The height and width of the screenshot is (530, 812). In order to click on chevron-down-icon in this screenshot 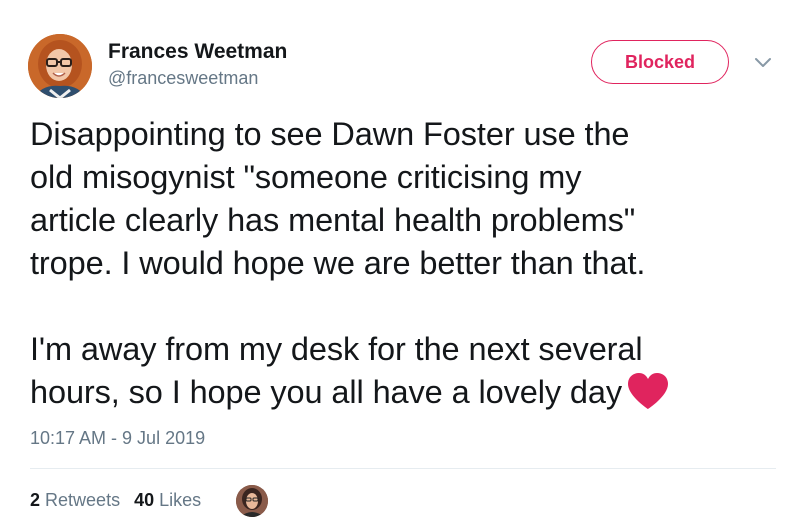, I will do `click(763, 62)`.